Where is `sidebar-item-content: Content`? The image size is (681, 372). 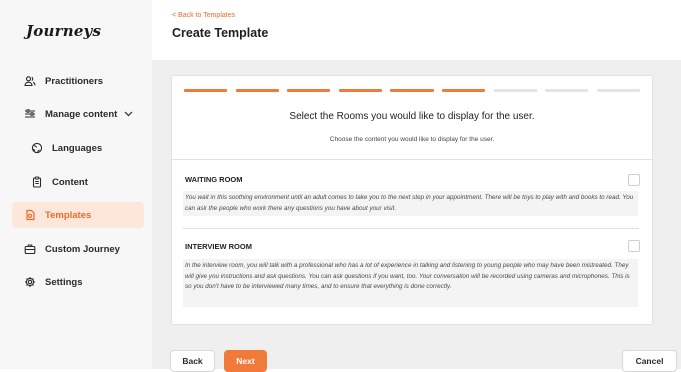
sidebar-item-content: Content is located at coordinates (78, 182).